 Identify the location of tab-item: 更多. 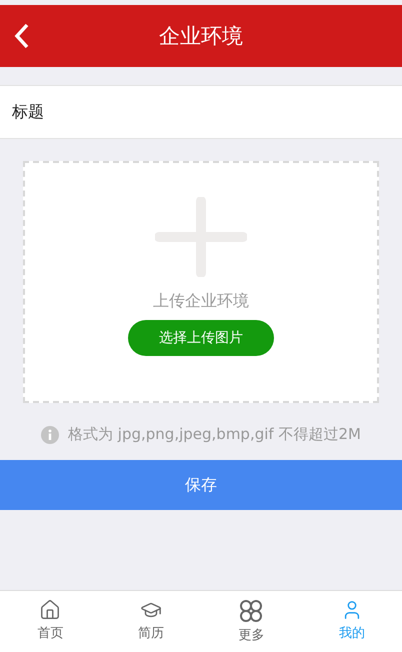
(251, 621).